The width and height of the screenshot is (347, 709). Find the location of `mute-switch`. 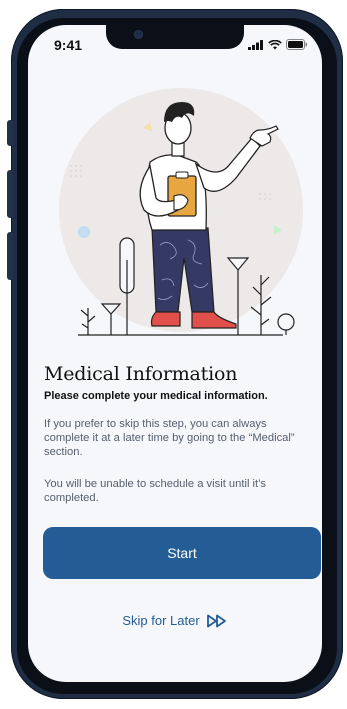

mute-switch is located at coordinates (10, 133).